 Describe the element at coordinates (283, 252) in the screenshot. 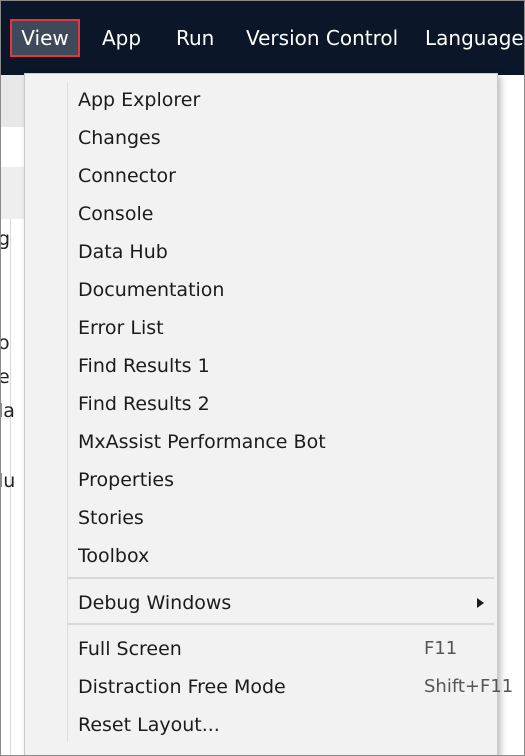

I see `menu-item-data-hub: Data Hub` at that location.